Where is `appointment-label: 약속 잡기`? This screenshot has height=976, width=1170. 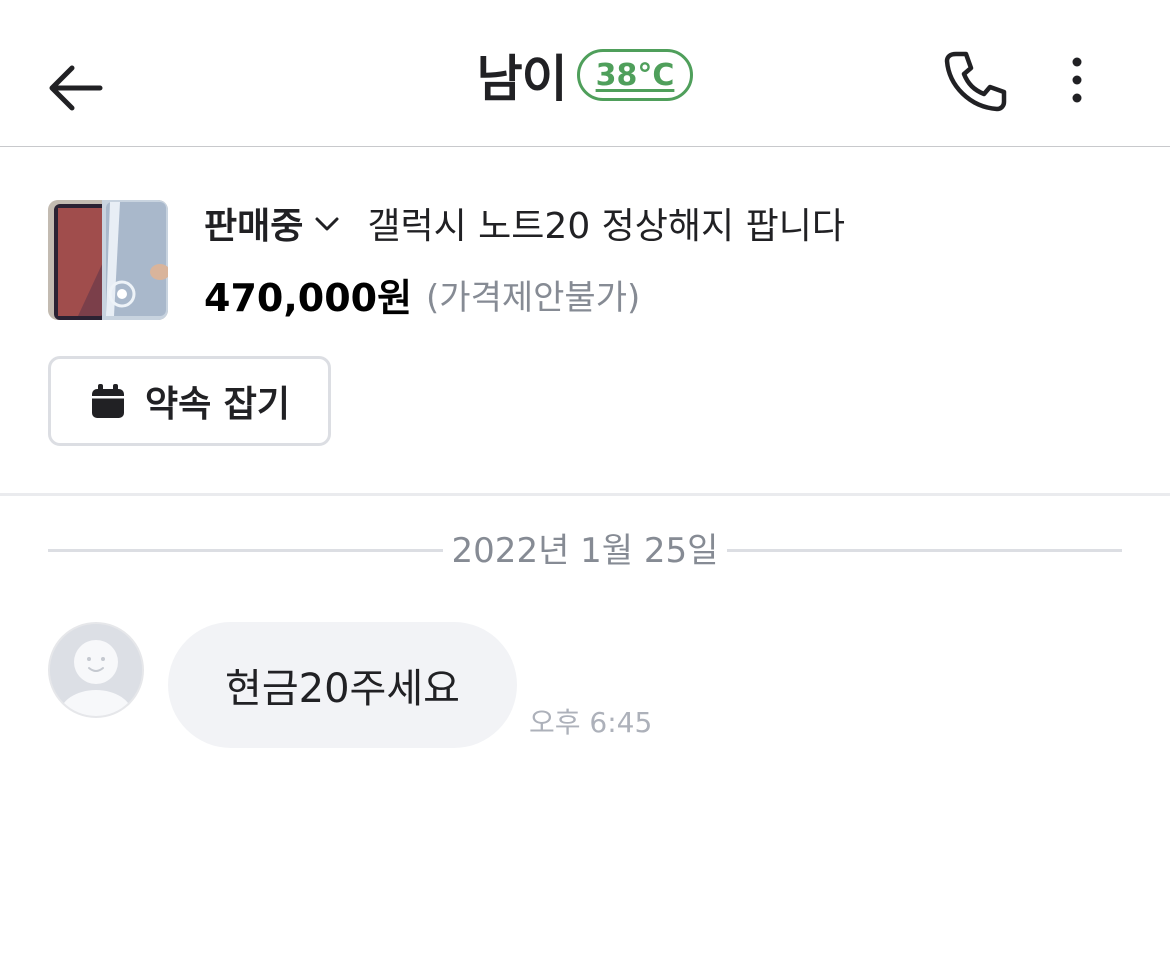 appointment-label: 약속 잡기 is located at coordinates (217, 404).